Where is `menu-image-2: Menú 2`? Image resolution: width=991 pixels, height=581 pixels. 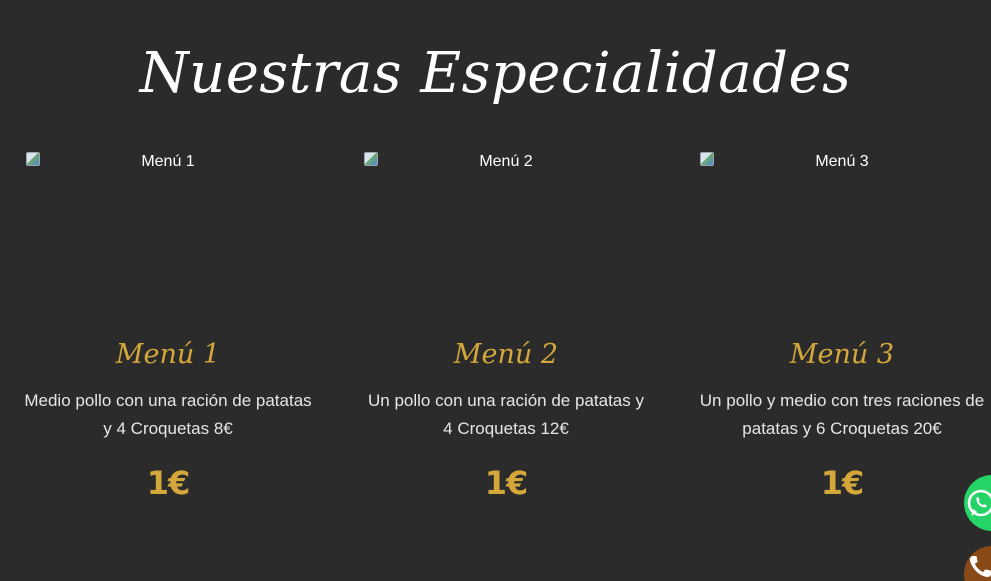 menu-image-2: Menú 2 is located at coordinates (506, 237).